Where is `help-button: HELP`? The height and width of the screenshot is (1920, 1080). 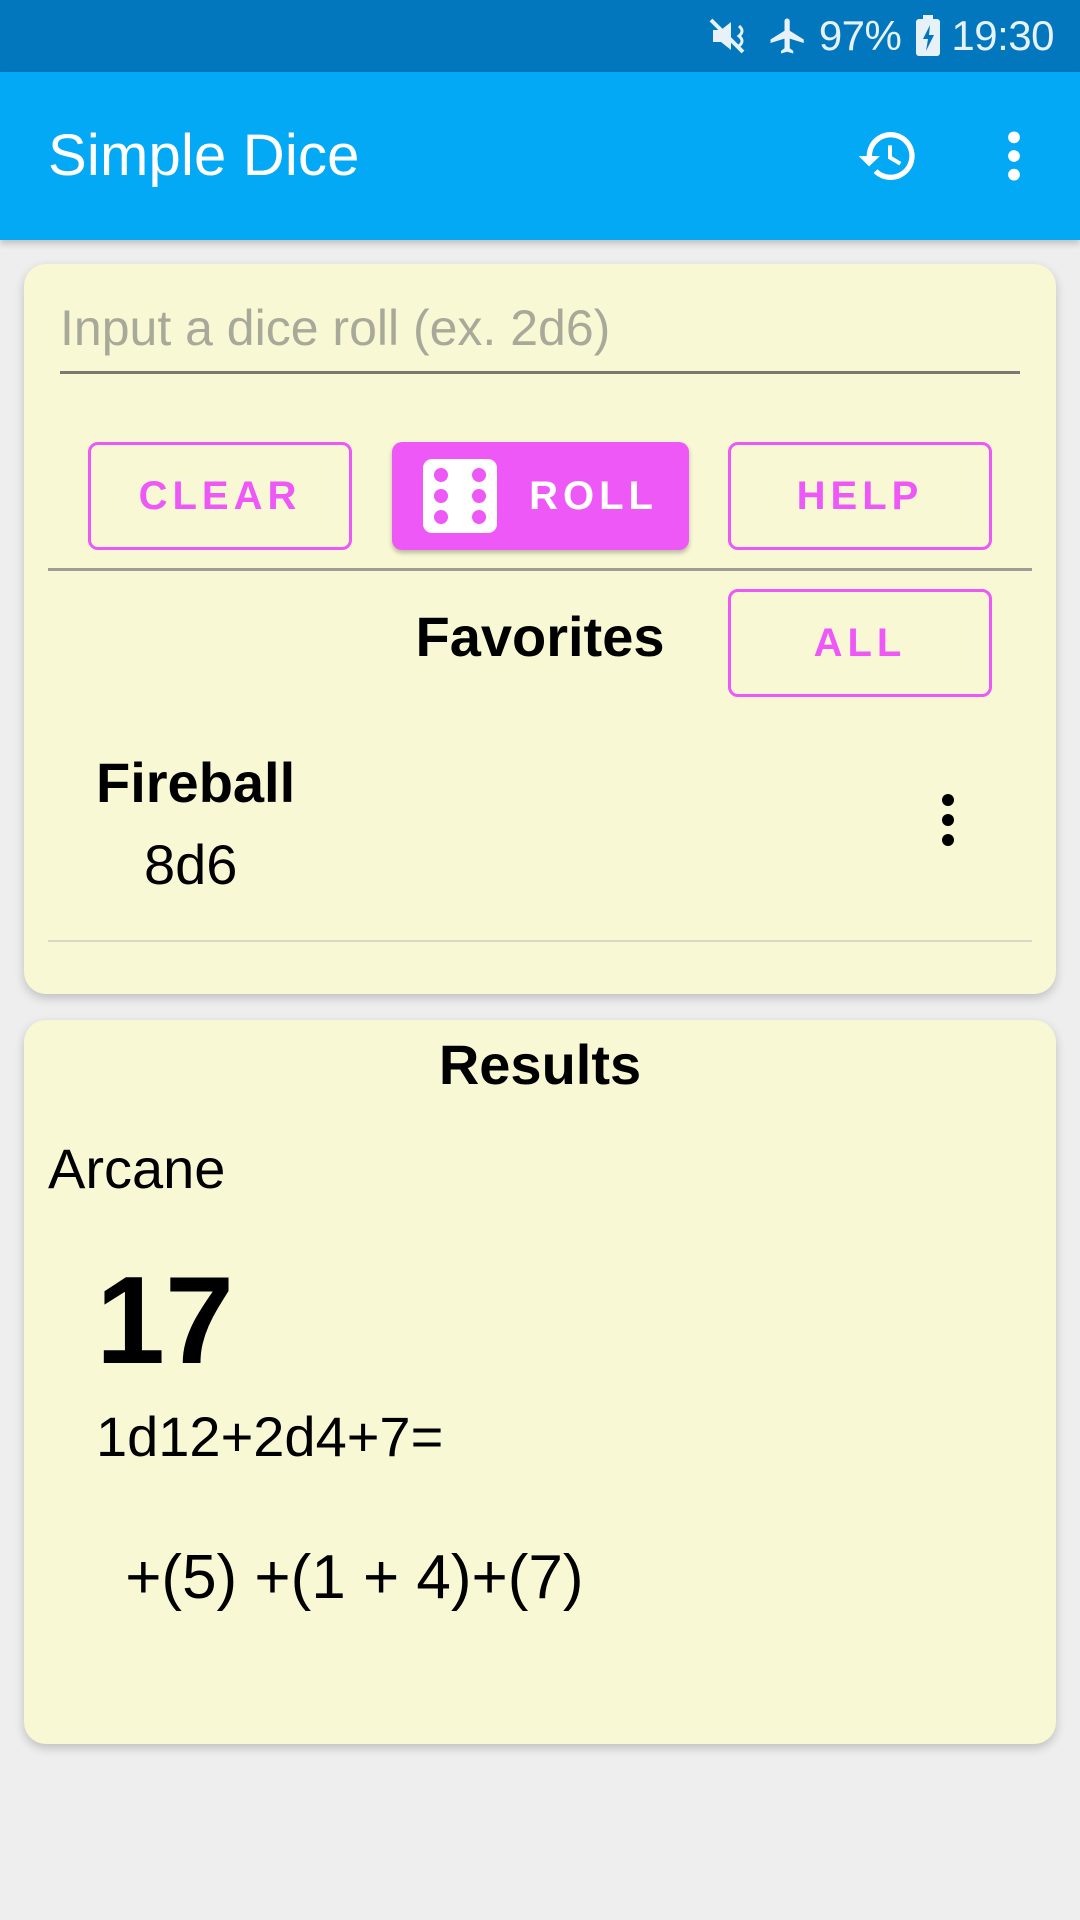 help-button: HELP is located at coordinates (860, 496).